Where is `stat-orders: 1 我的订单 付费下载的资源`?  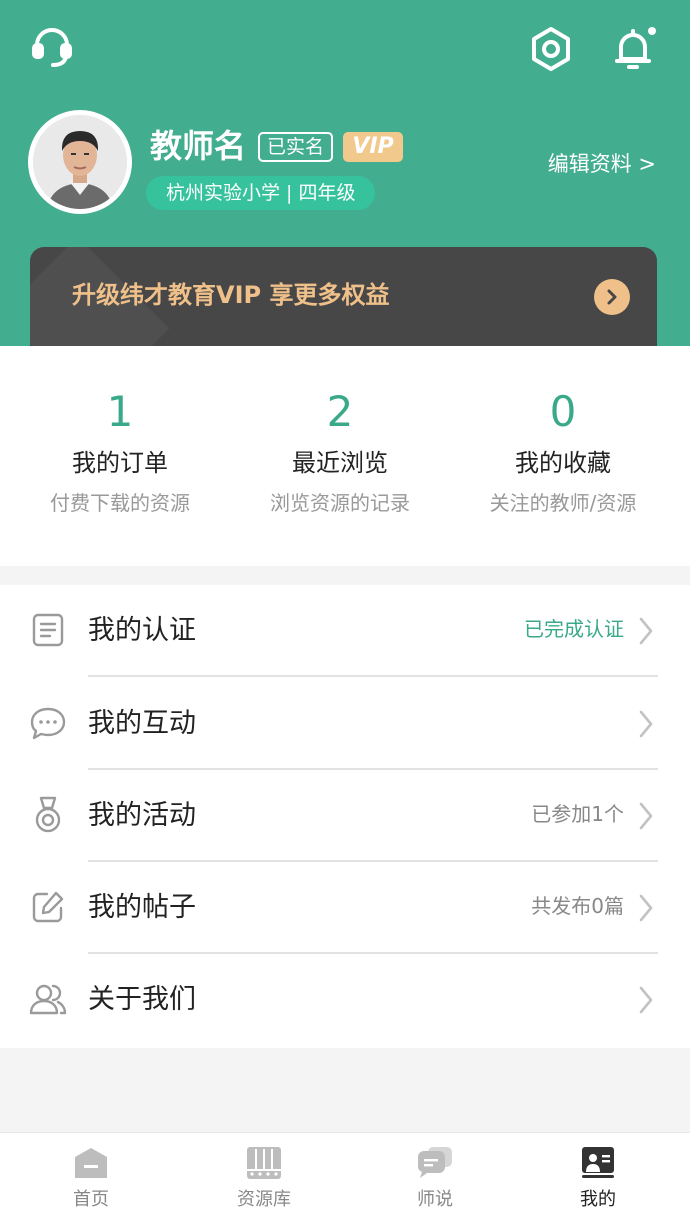 stat-orders: 1 我的订单 付费下载的资源 is located at coordinates (120, 432).